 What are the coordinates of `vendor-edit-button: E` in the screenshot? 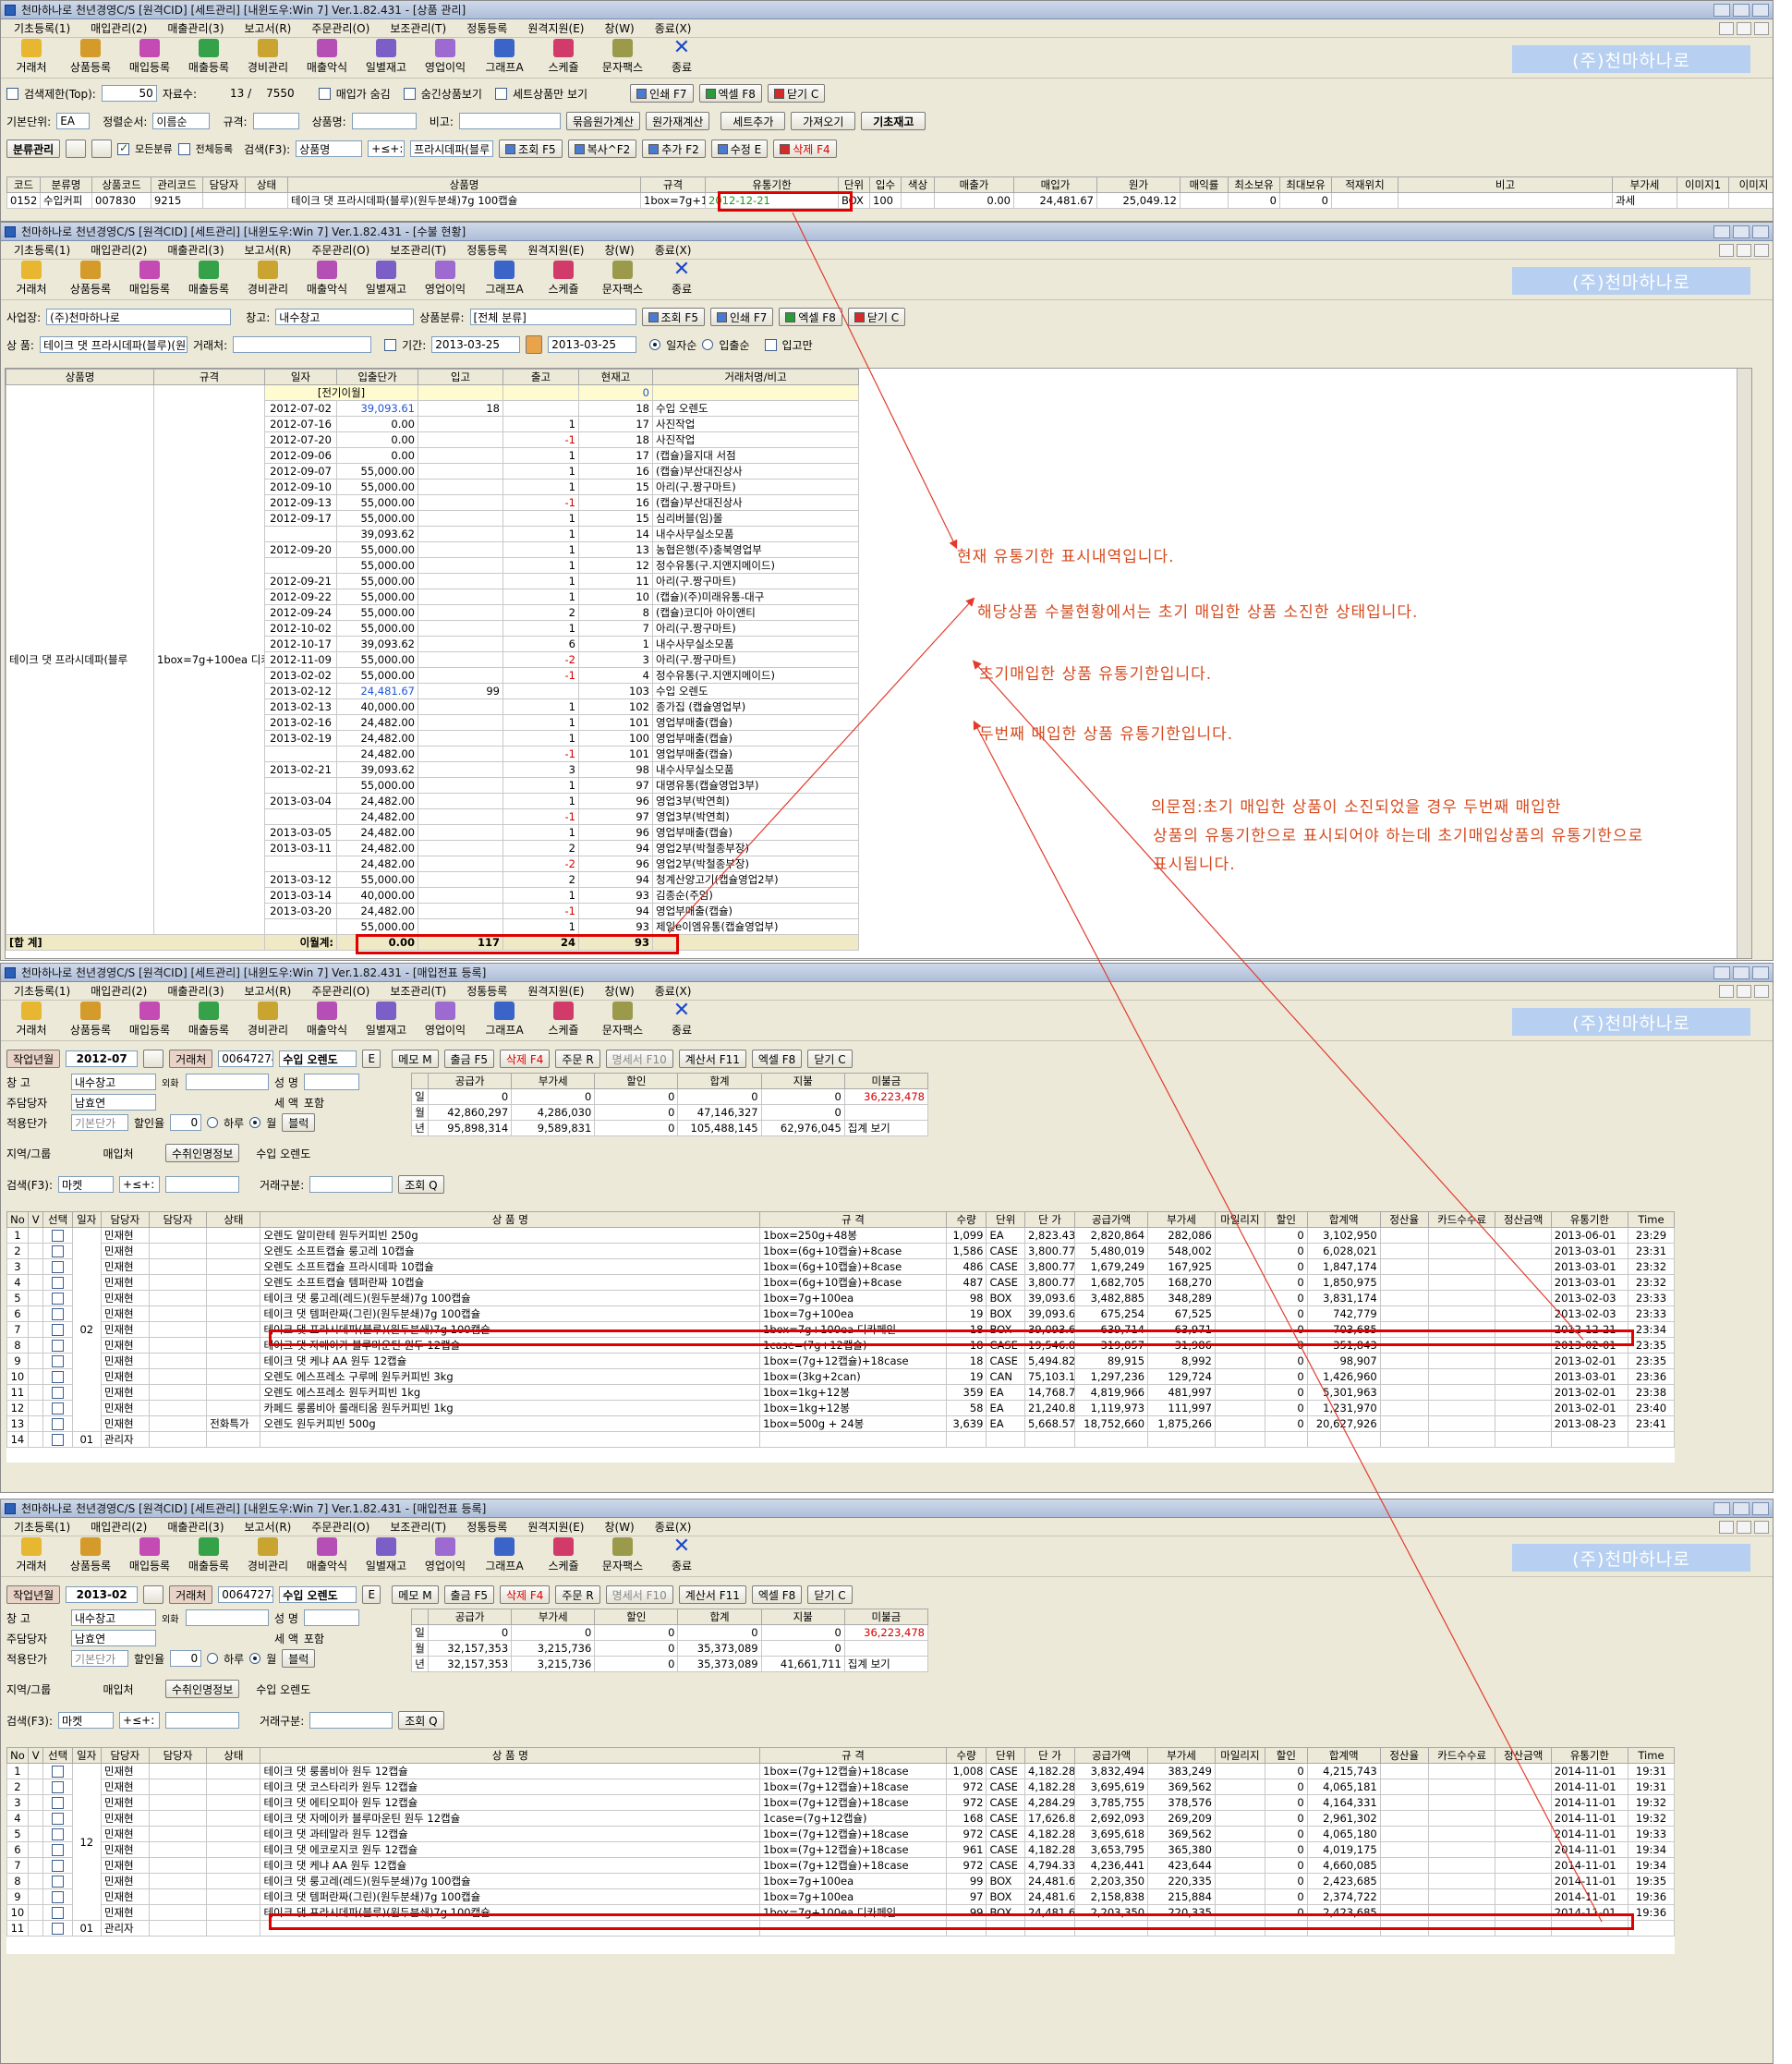 It's located at (372, 1594).